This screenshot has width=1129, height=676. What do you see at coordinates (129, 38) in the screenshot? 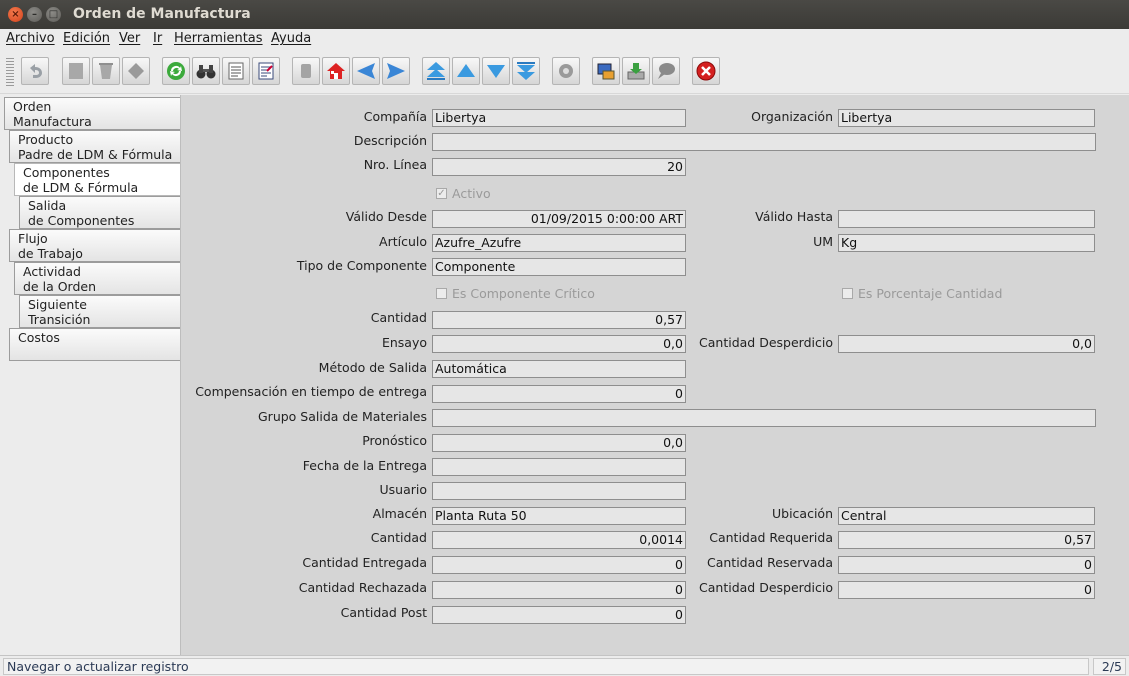
I see `menu-ver: Ver` at bounding box center [129, 38].